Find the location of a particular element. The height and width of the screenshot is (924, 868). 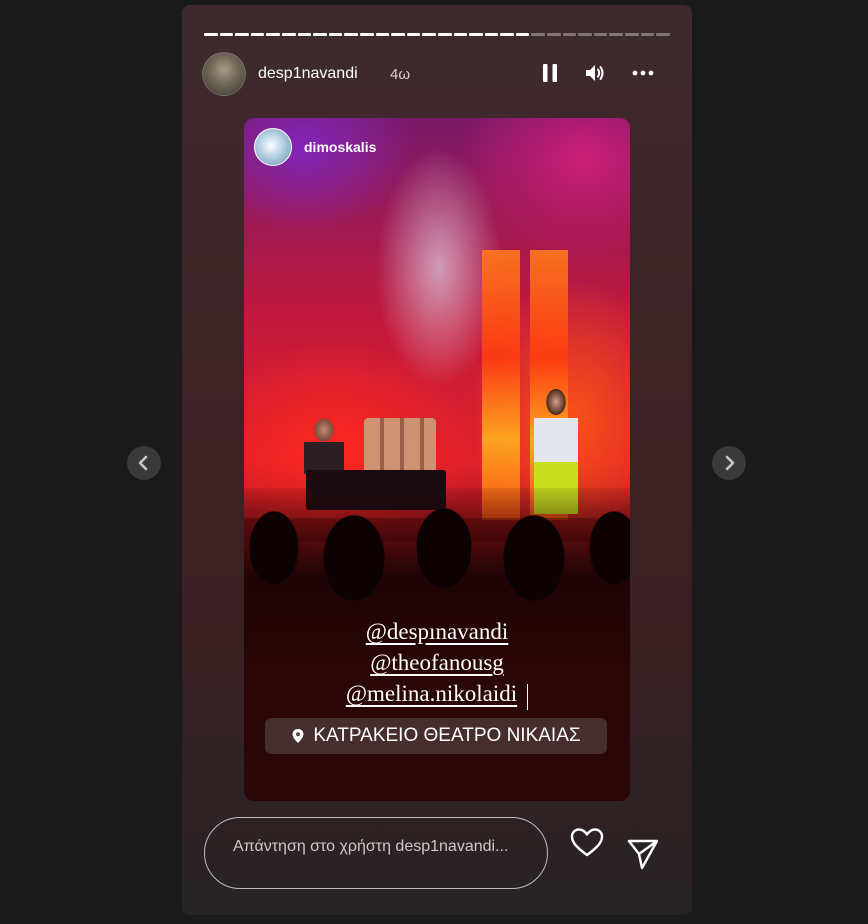

next-story-button is located at coordinates (729, 463).